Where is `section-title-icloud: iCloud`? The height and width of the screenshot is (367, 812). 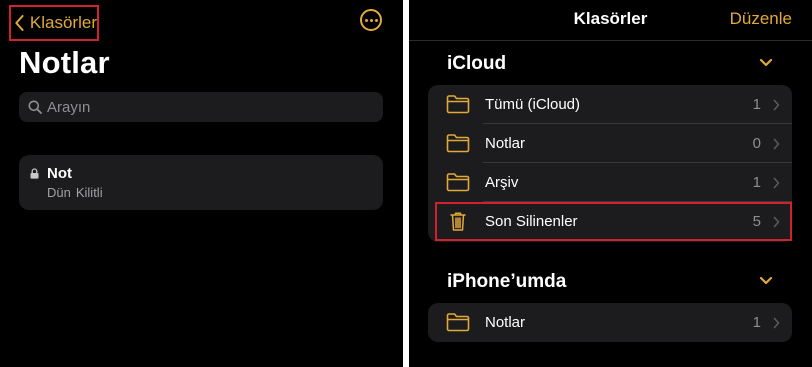
section-title-icloud: iCloud is located at coordinates (477, 63).